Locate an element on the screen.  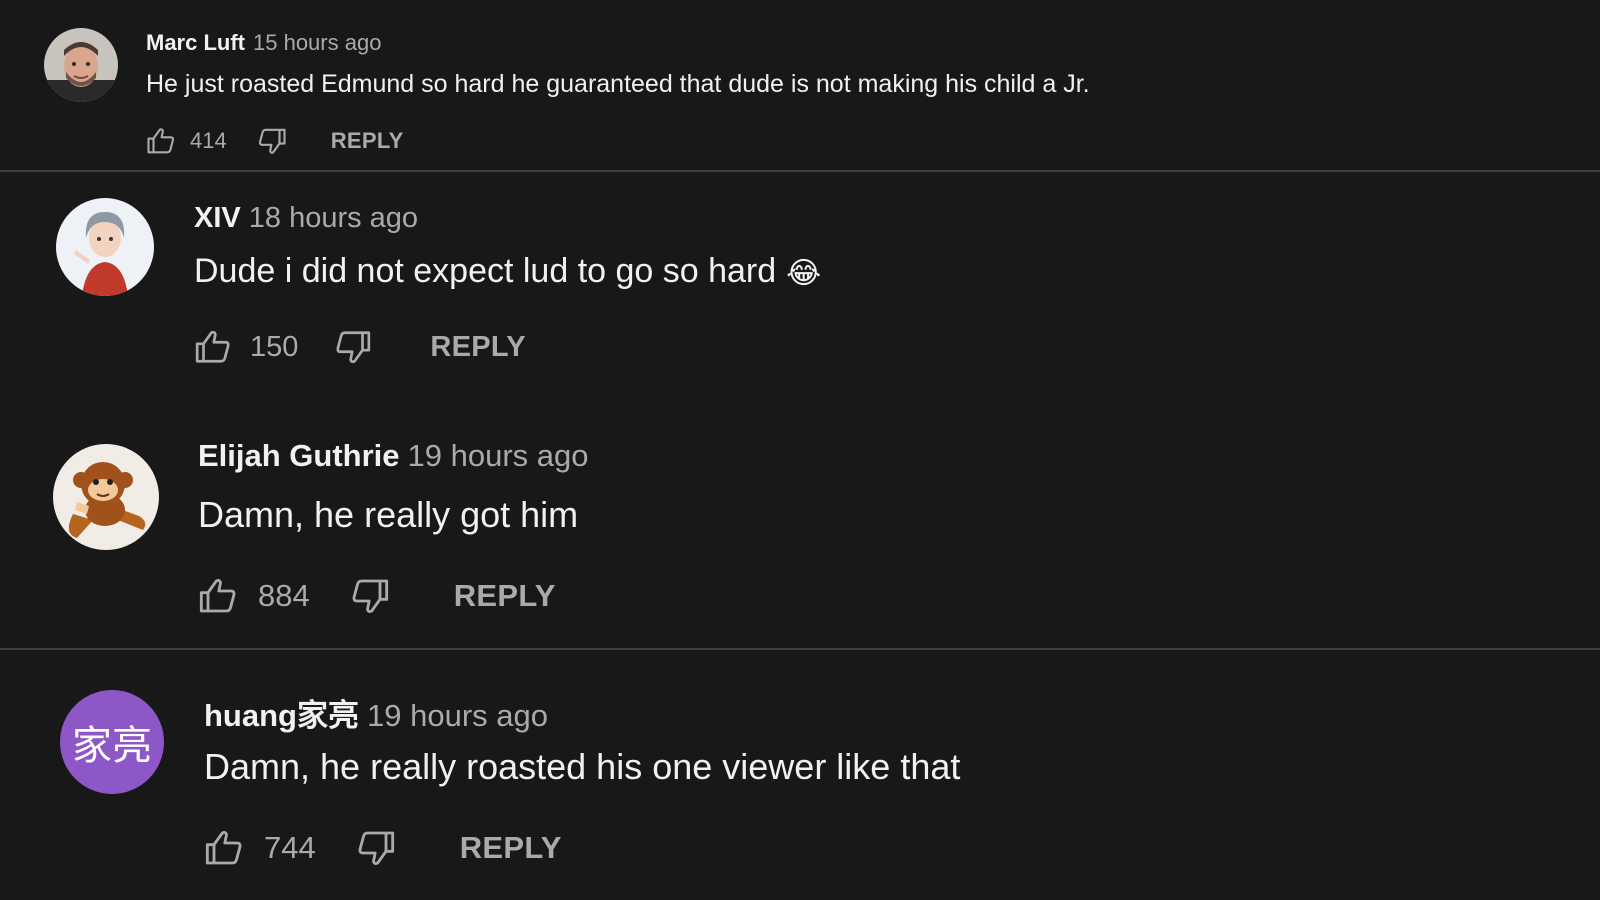
comment-actions: 414 REPLY is located at coordinates (275, 141).